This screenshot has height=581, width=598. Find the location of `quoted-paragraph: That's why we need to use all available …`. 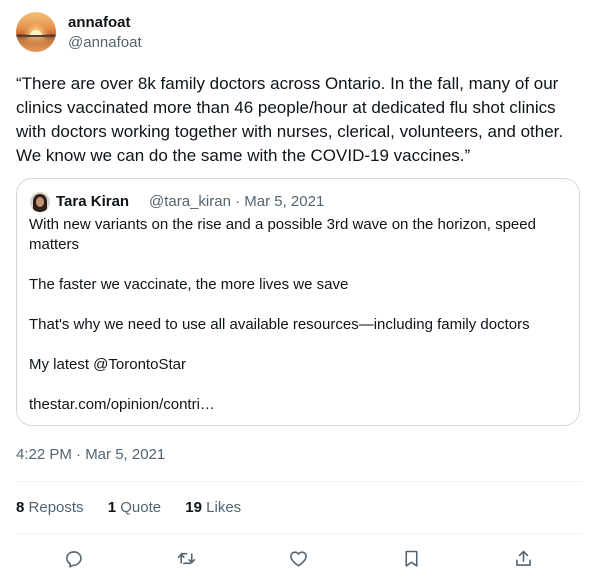

quoted-paragraph: That's why we need to use all available … is located at coordinates (279, 324).